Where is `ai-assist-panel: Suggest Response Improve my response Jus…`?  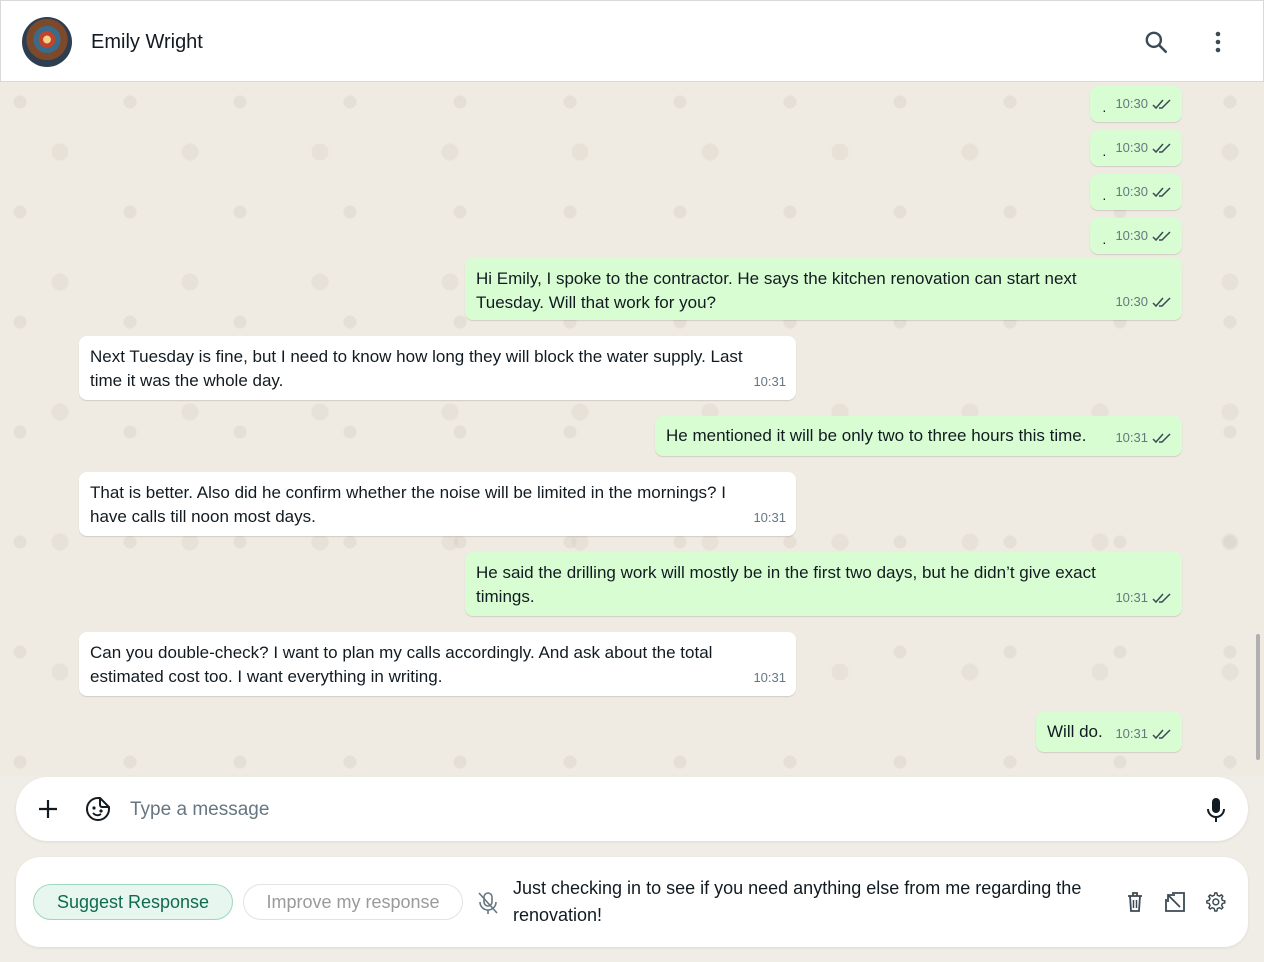 ai-assist-panel: Suggest Response Improve my response Jus… is located at coordinates (632, 902).